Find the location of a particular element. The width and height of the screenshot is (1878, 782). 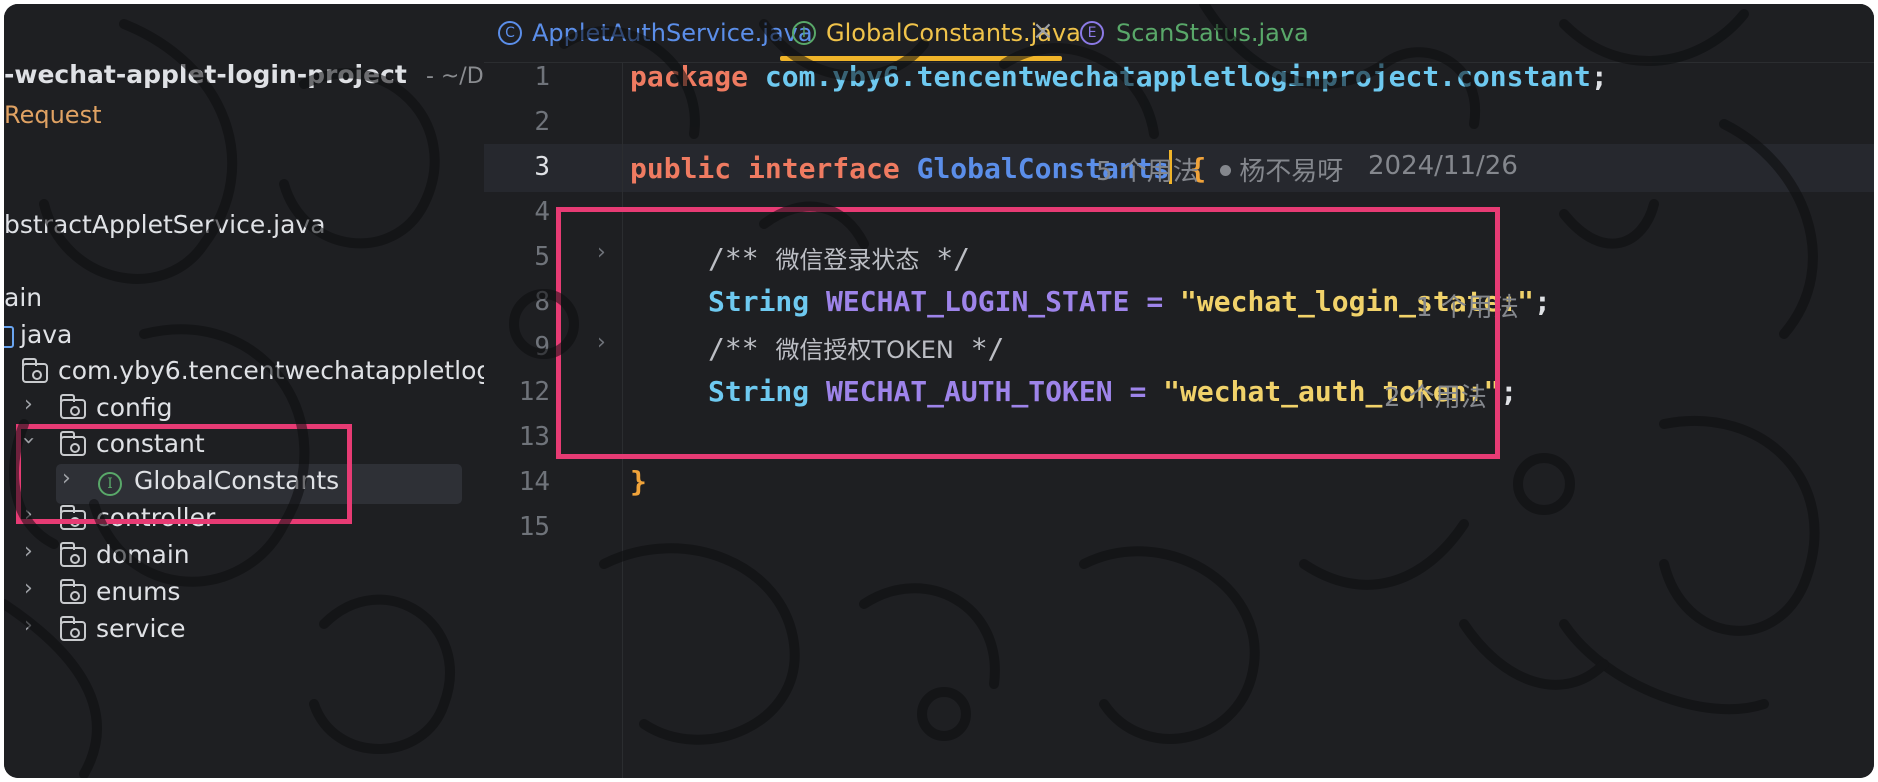

line-number: 8 is located at coordinates (542, 302).